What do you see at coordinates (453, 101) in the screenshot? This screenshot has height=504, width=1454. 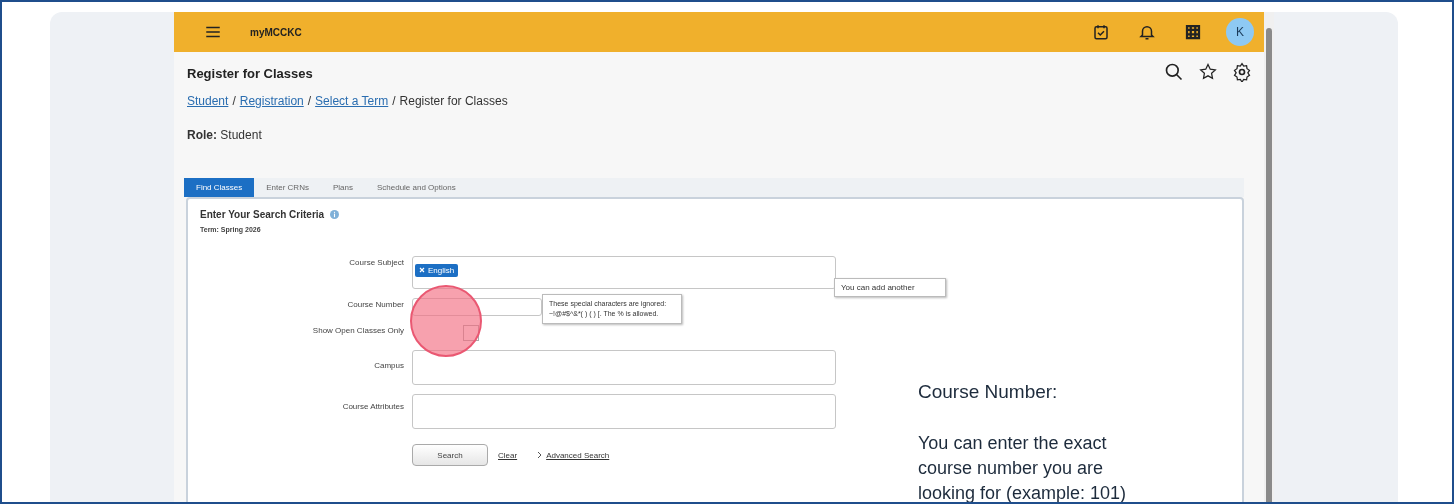 I see `breadcrumb-current: Register for Classes` at bounding box center [453, 101].